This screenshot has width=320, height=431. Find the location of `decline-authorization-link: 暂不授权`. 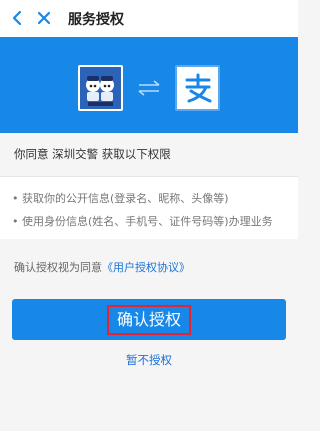

decline-authorization-link: 暂不授权 is located at coordinates (149, 360).